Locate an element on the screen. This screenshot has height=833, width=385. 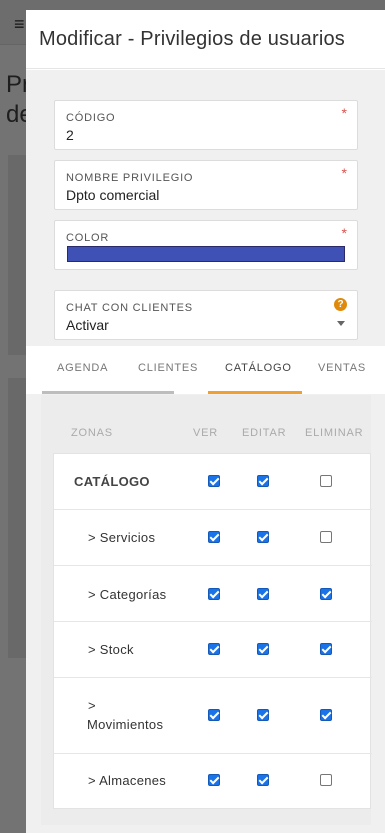
help-icon: ? is located at coordinates (340, 304).